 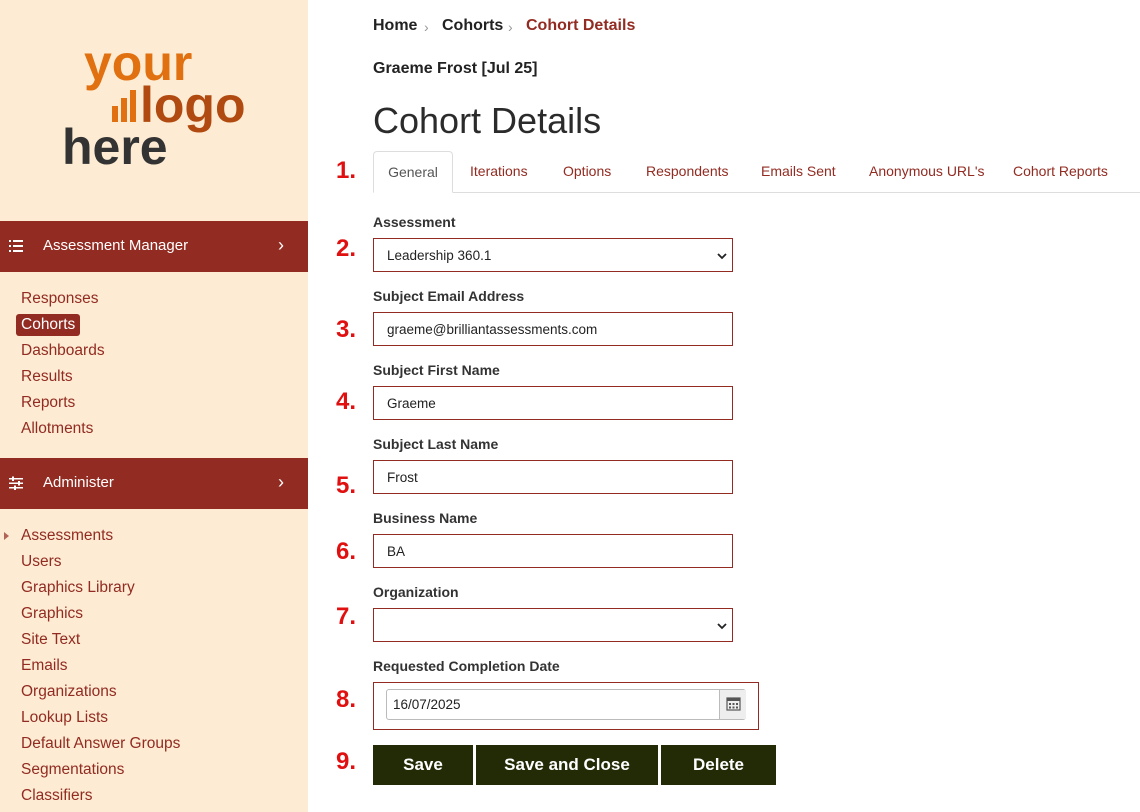 What do you see at coordinates (78, 482) in the screenshot?
I see `administer-label: Administer` at bounding box center [78, 482].